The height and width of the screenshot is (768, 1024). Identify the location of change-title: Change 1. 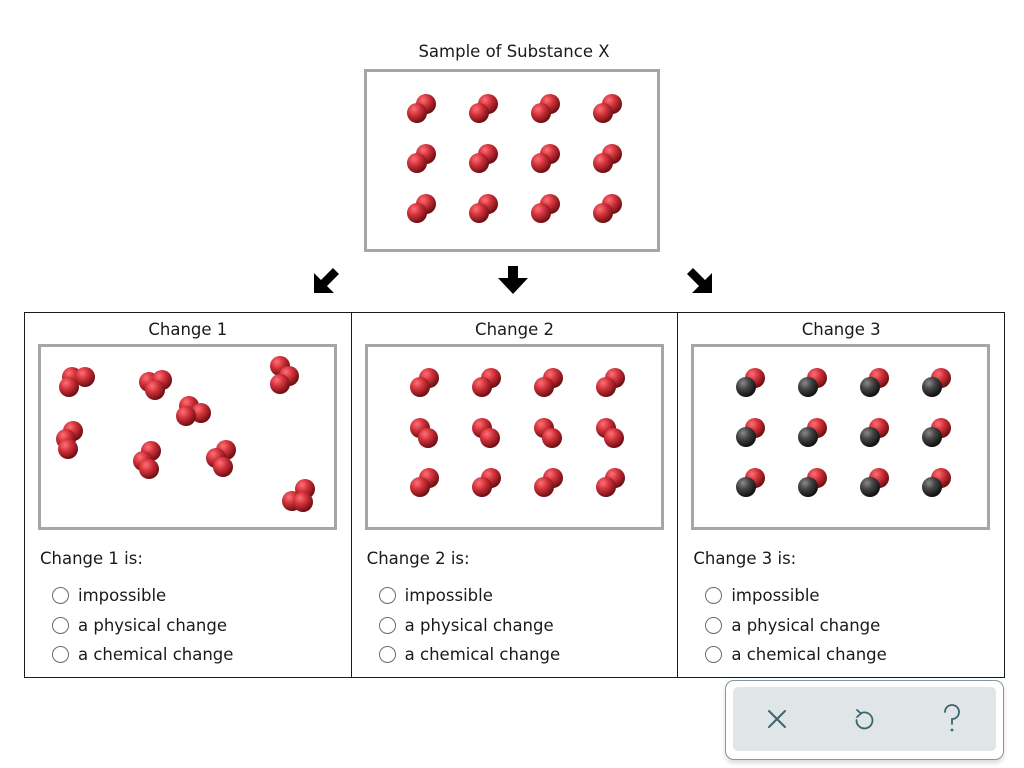
(188, 329).